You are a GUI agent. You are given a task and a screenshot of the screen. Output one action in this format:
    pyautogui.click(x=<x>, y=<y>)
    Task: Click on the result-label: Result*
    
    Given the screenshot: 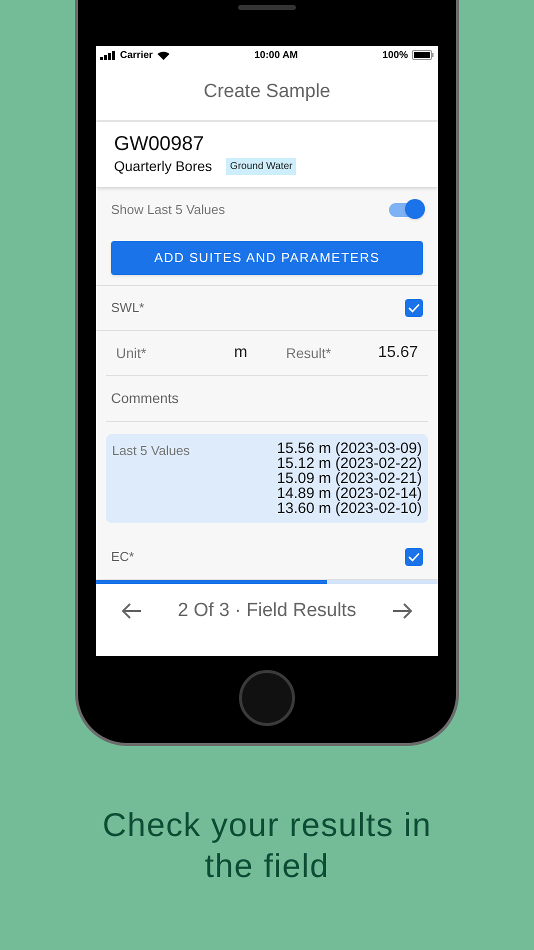 What is the action you would take?
    pyautogui.click(x=309, y=353)
    